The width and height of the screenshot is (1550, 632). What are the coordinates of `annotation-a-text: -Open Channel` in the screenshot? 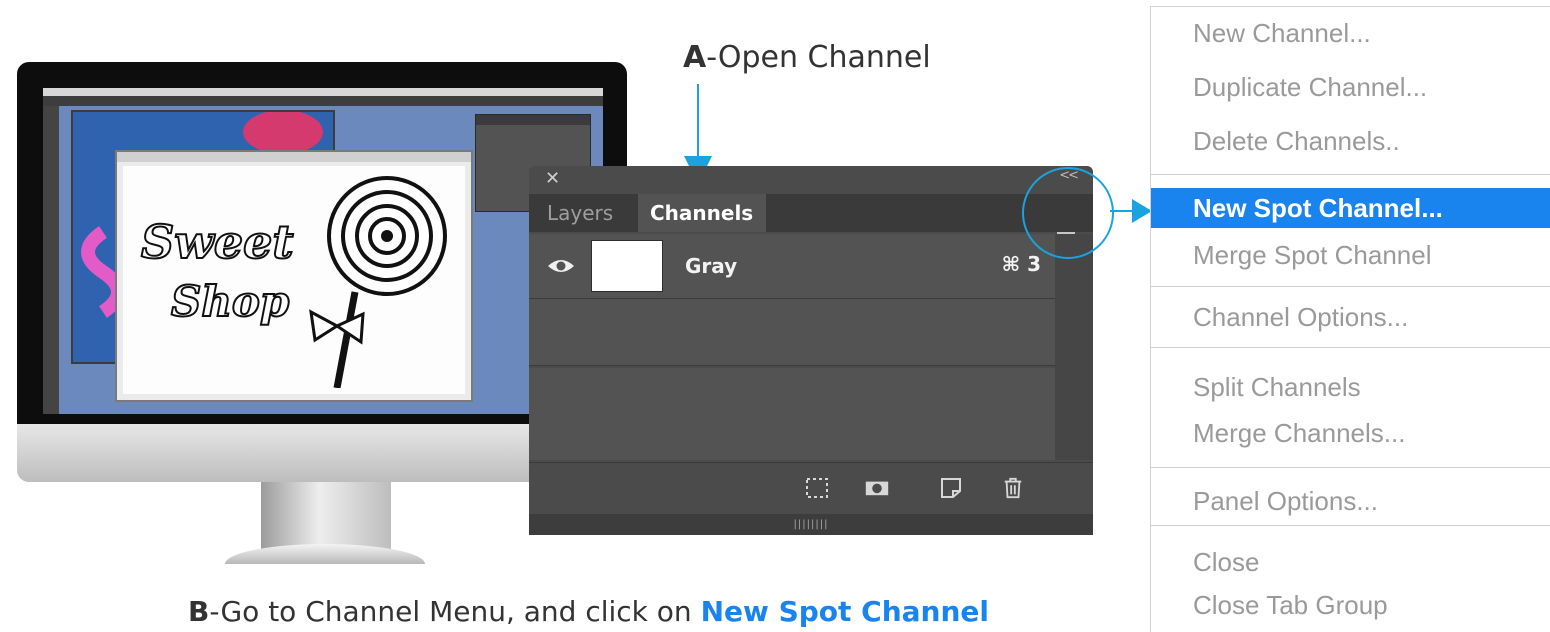 It's located at (818, 57).